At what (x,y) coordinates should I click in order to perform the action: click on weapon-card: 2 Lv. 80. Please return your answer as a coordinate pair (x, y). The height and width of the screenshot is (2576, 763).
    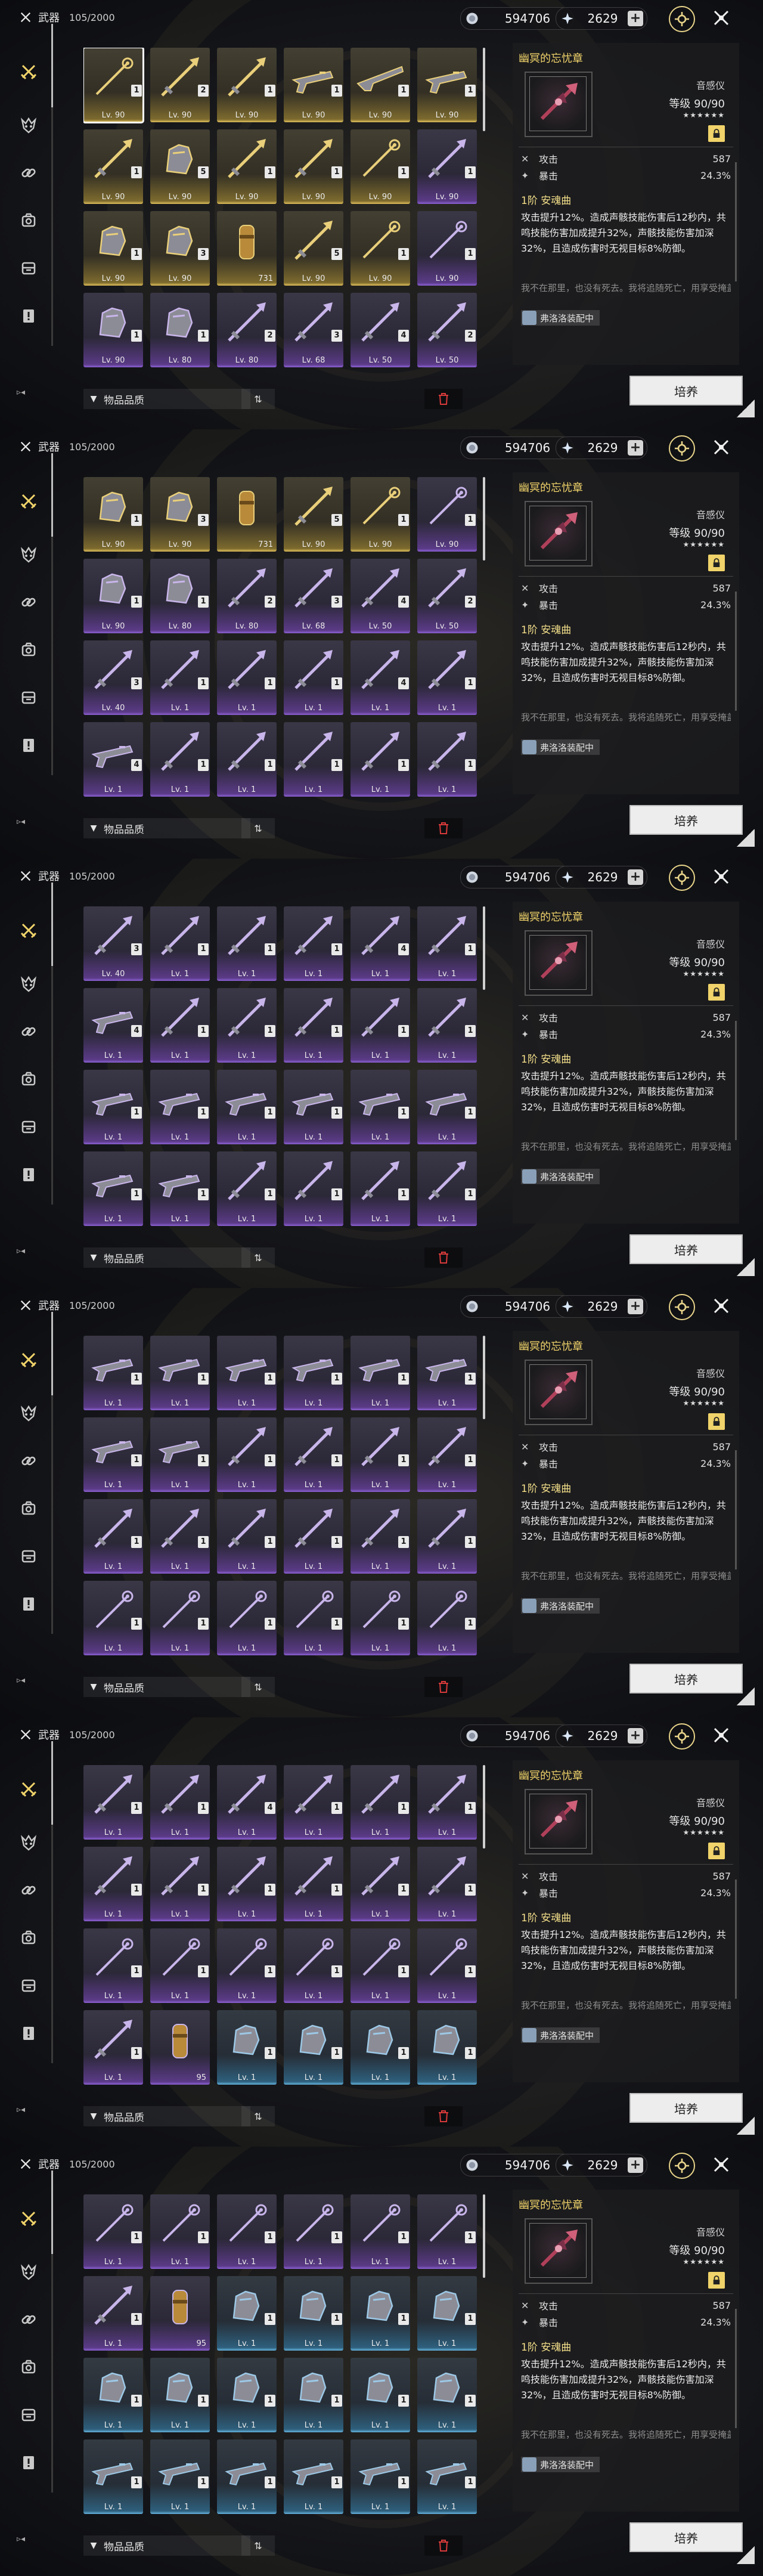
    Looking at the image, I should click on (247, 330).